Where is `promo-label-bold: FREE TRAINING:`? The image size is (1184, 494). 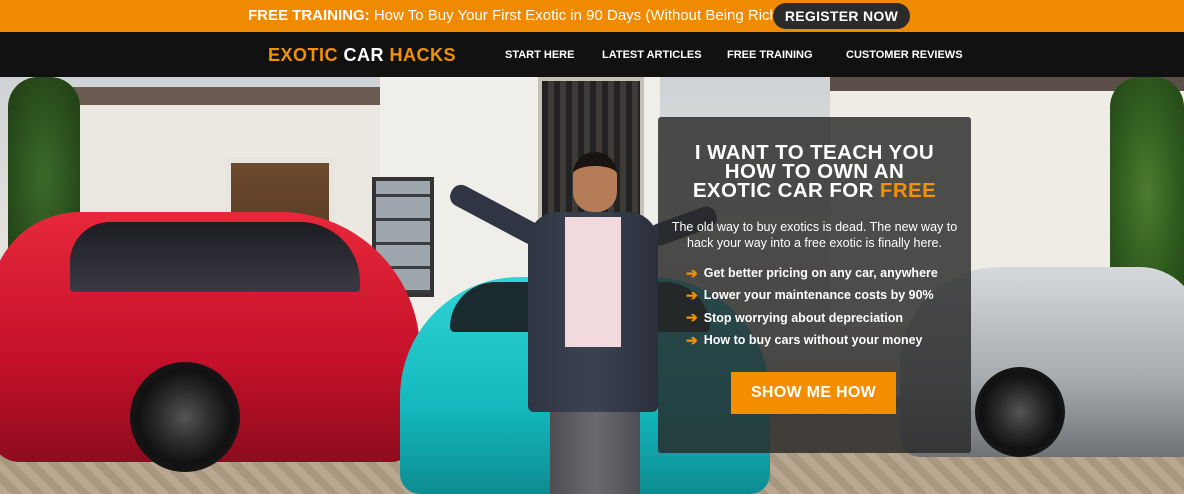
promo-label-bold: FREE TRAINING: is located at coordinates (309, 15).